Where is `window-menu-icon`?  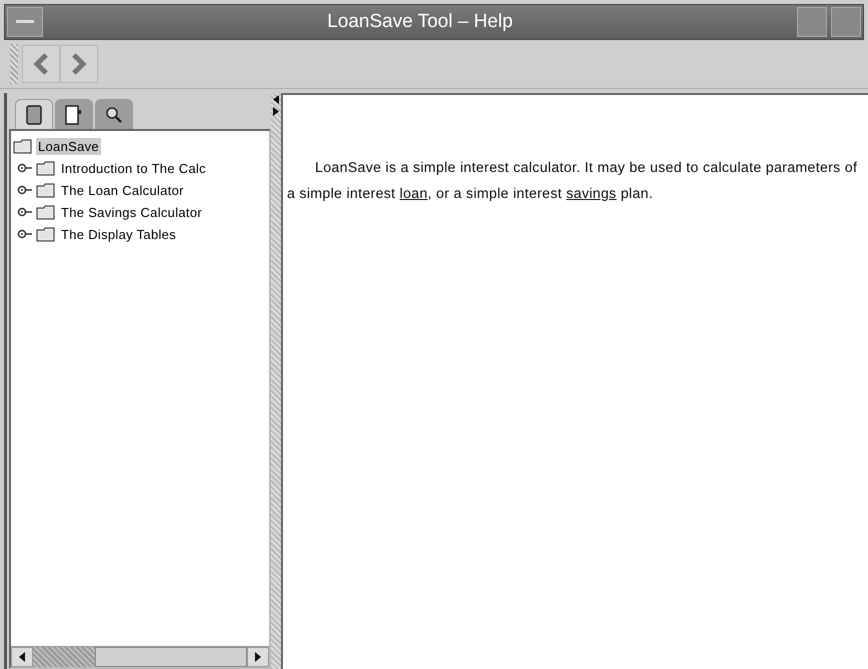
window-menu-icon is located at coordinates (25, 22).